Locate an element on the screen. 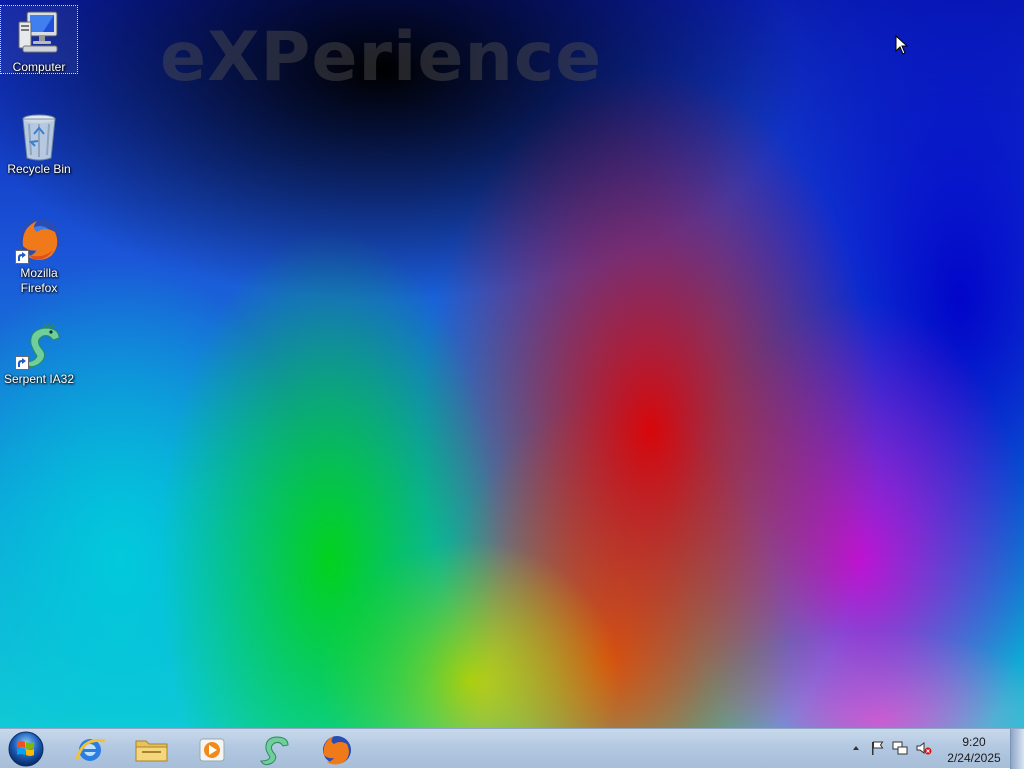  taskbar-internet-explorer-button is located at coordinates (90, 749).